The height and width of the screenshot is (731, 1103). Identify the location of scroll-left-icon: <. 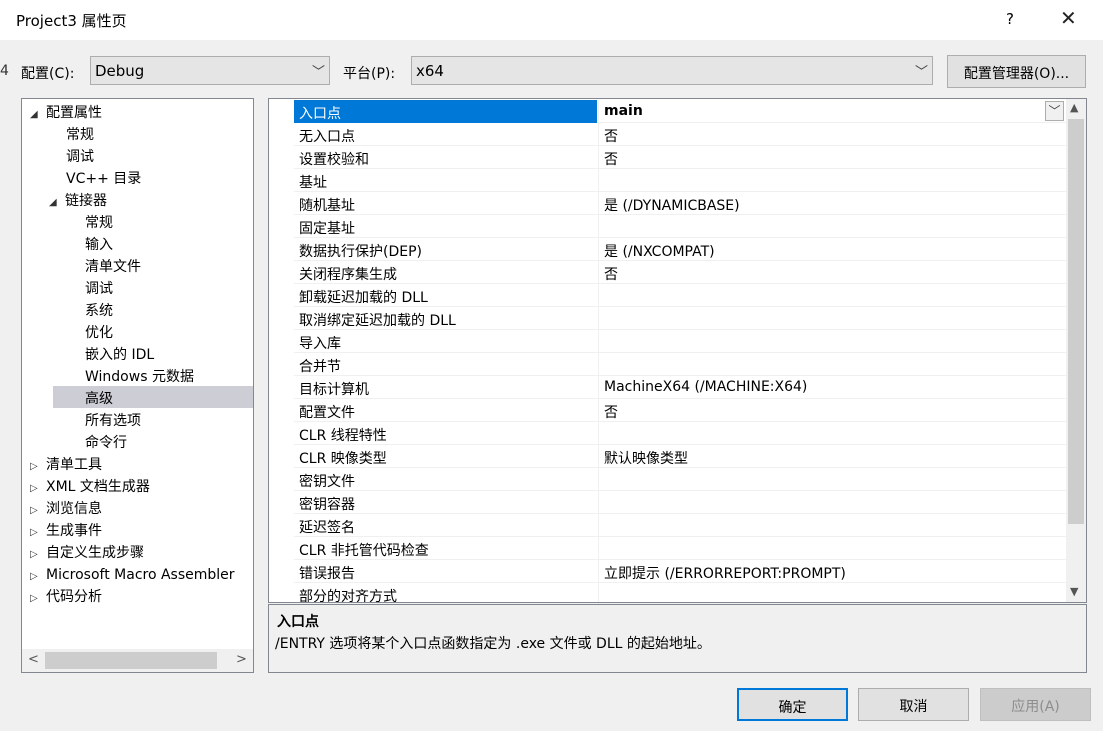
(33, 659).